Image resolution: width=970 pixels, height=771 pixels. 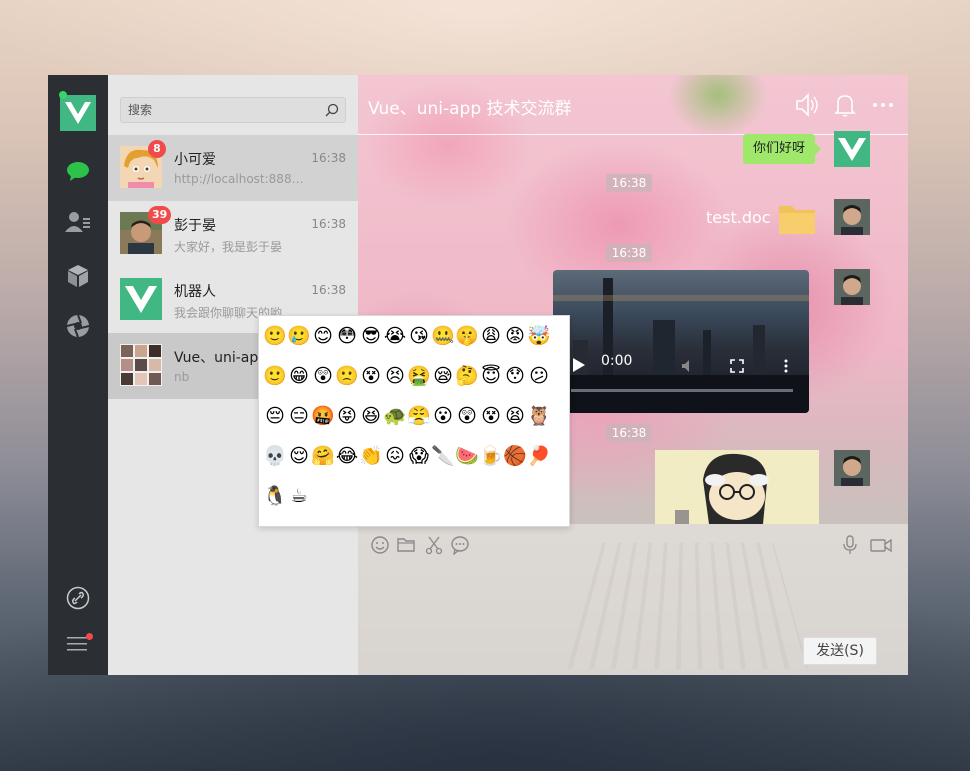 What do you see at coordinates (470, 109) in the screenshot?
I see `chat-title: Vue、uni-app 技术交流群` at bounding box center [470, 109].